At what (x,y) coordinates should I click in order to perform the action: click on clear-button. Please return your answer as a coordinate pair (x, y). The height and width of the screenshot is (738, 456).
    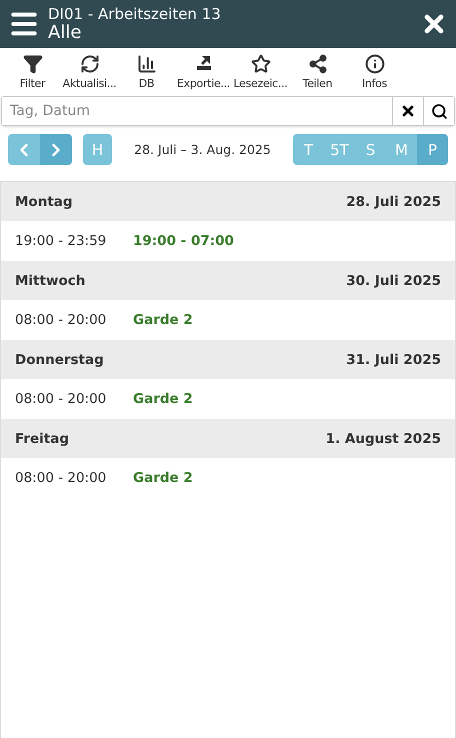
    Looking at the image, I should click on (407, 111).